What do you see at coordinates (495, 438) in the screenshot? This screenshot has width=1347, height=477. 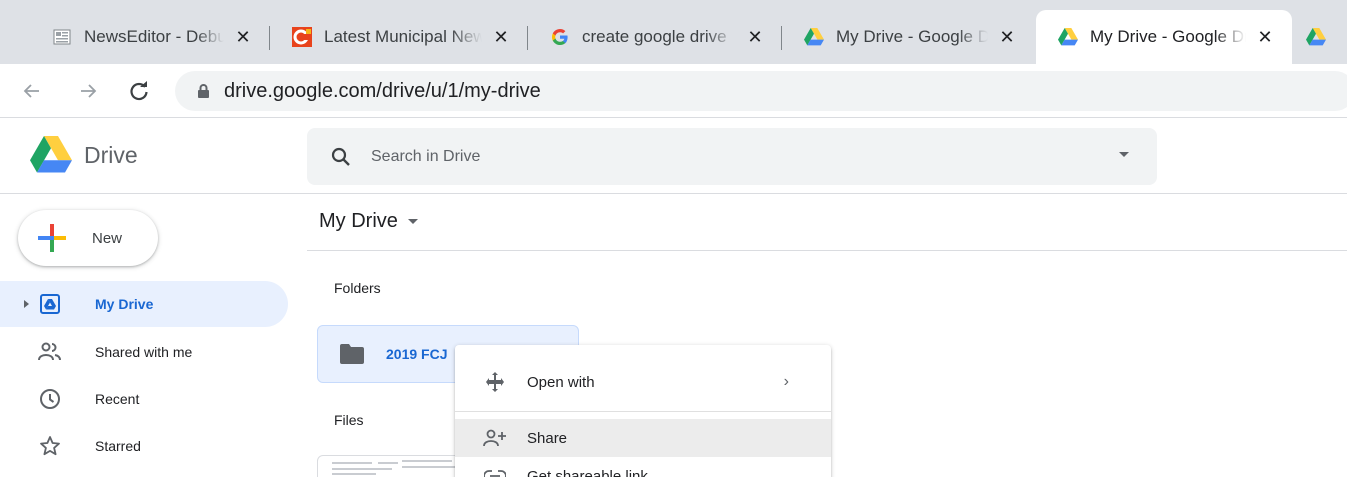 I see `person-add-icon` at bounding box center [495, 438].